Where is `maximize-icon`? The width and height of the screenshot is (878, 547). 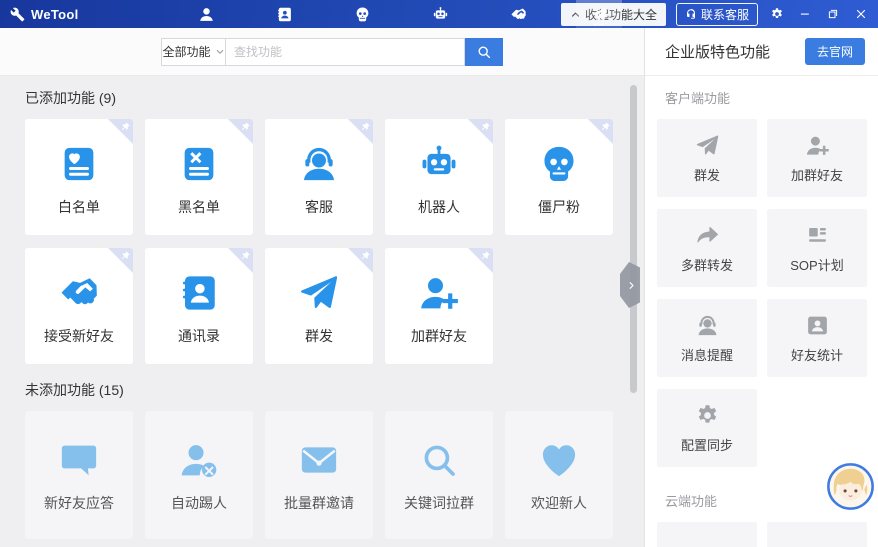
maximize-icon is located at coordinates (833, 14).